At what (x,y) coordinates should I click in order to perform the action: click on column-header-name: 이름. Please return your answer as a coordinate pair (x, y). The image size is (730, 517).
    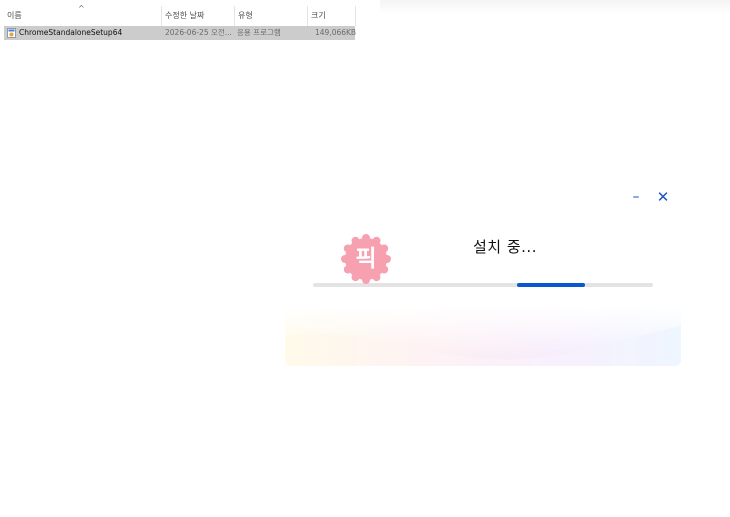
    Looking at the image, I should click on (14, 16).